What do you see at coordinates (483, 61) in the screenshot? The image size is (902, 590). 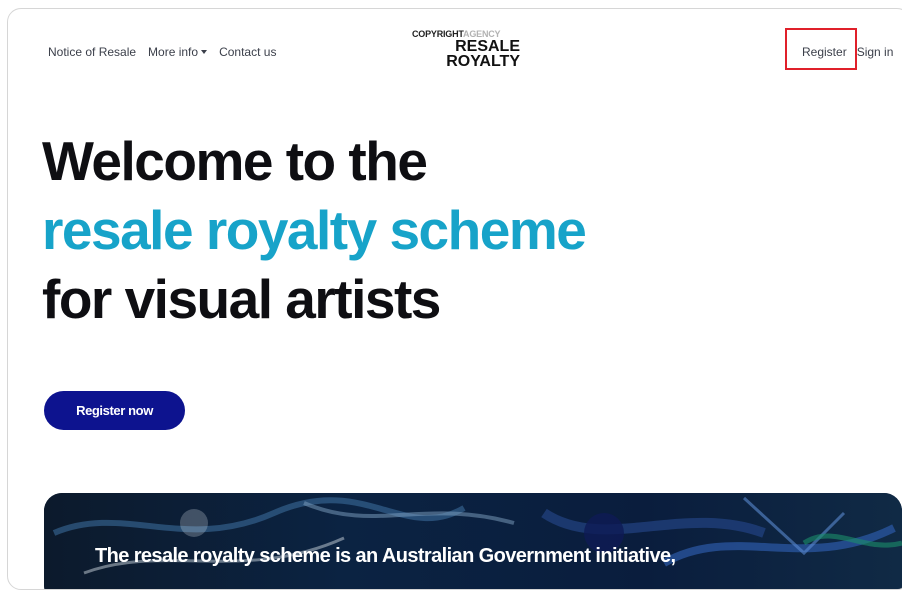 I see `logo-royalty: ROYALTY` at bounding box center [483, 61].